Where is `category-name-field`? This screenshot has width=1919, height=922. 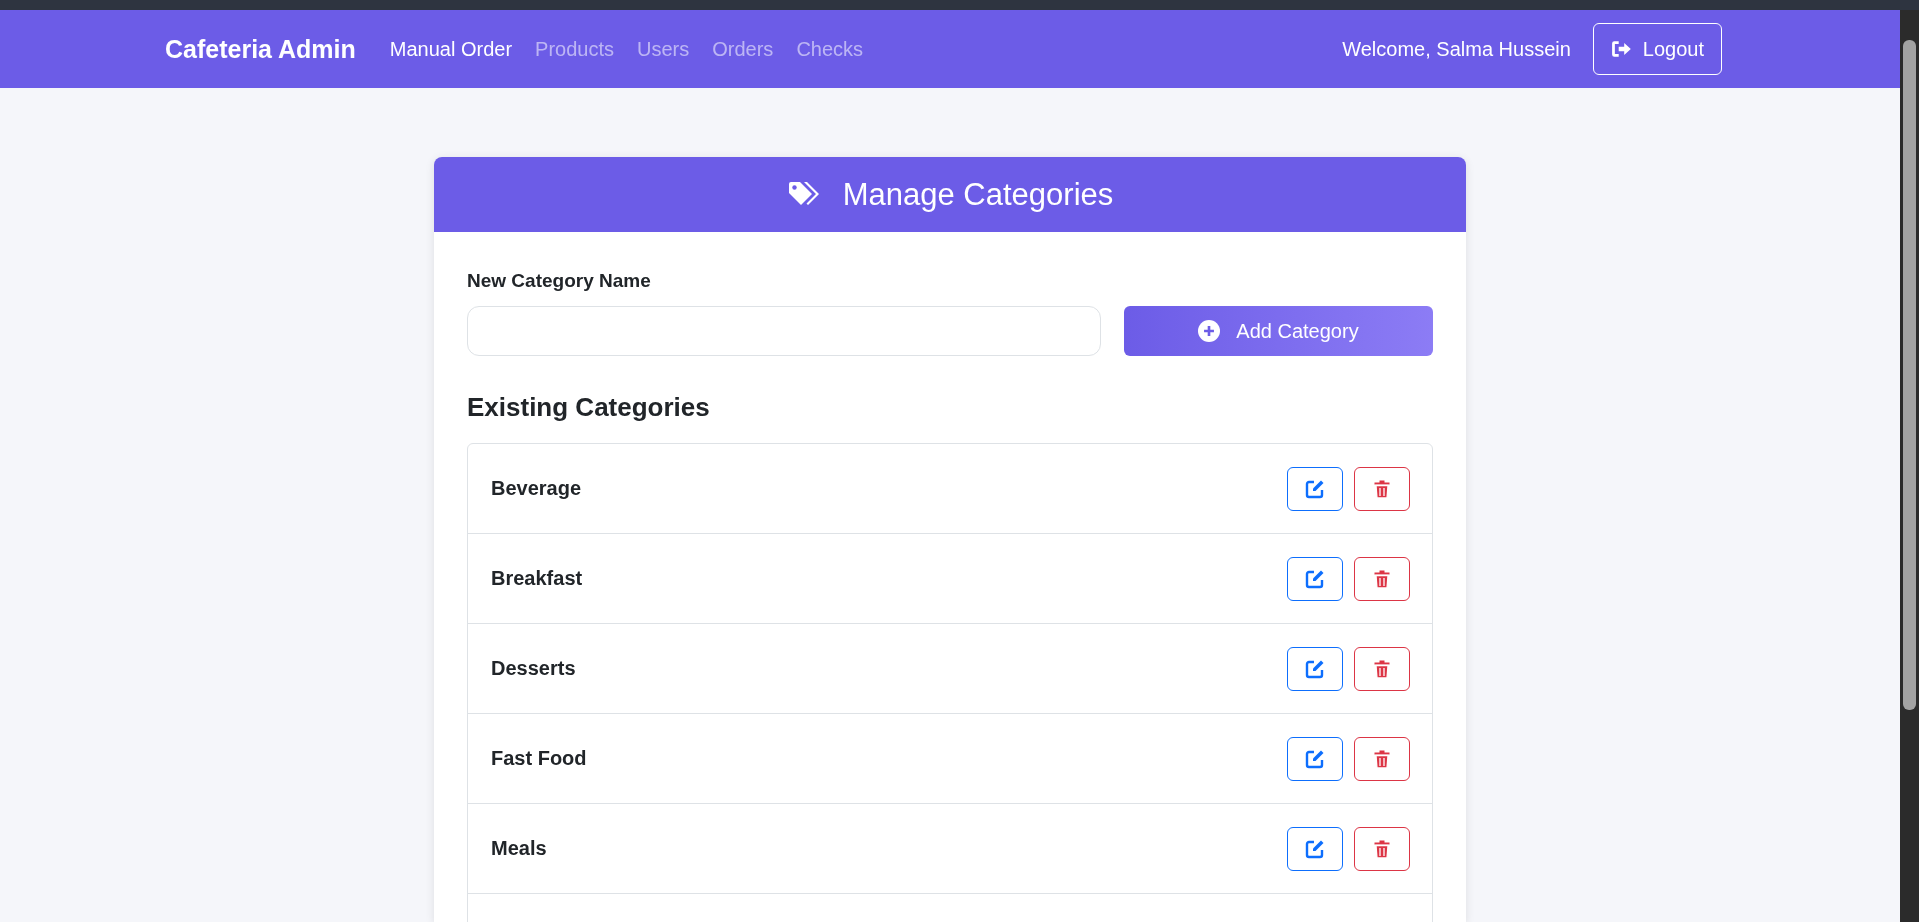
category-name-field is located at coordinates (784, 331).